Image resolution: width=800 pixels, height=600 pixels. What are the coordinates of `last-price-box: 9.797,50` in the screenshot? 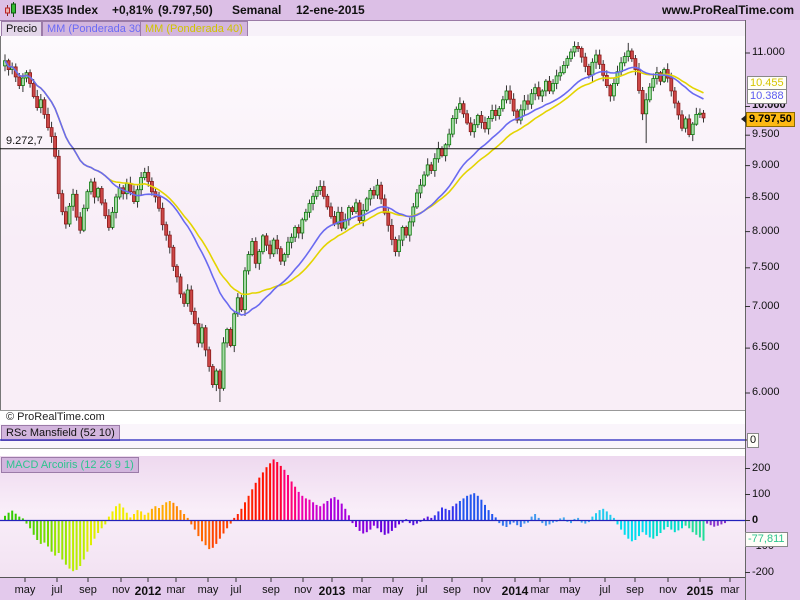 It's located at (770, 119).